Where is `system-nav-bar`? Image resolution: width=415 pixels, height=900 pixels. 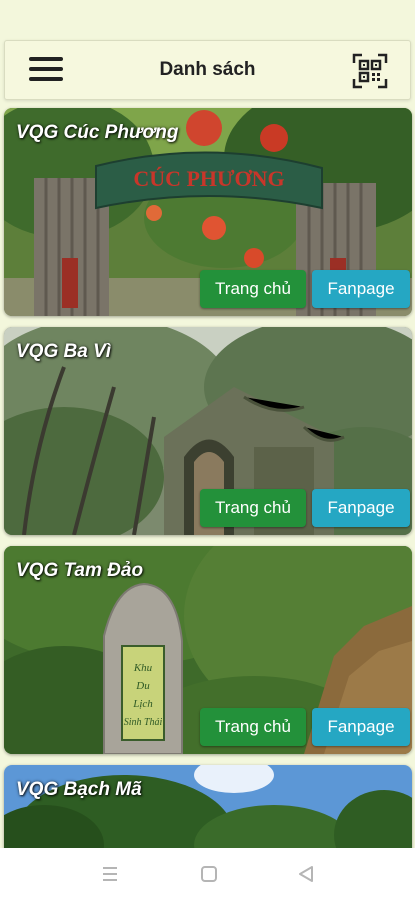
system-nav-bar is located at coordinates (207, 874).